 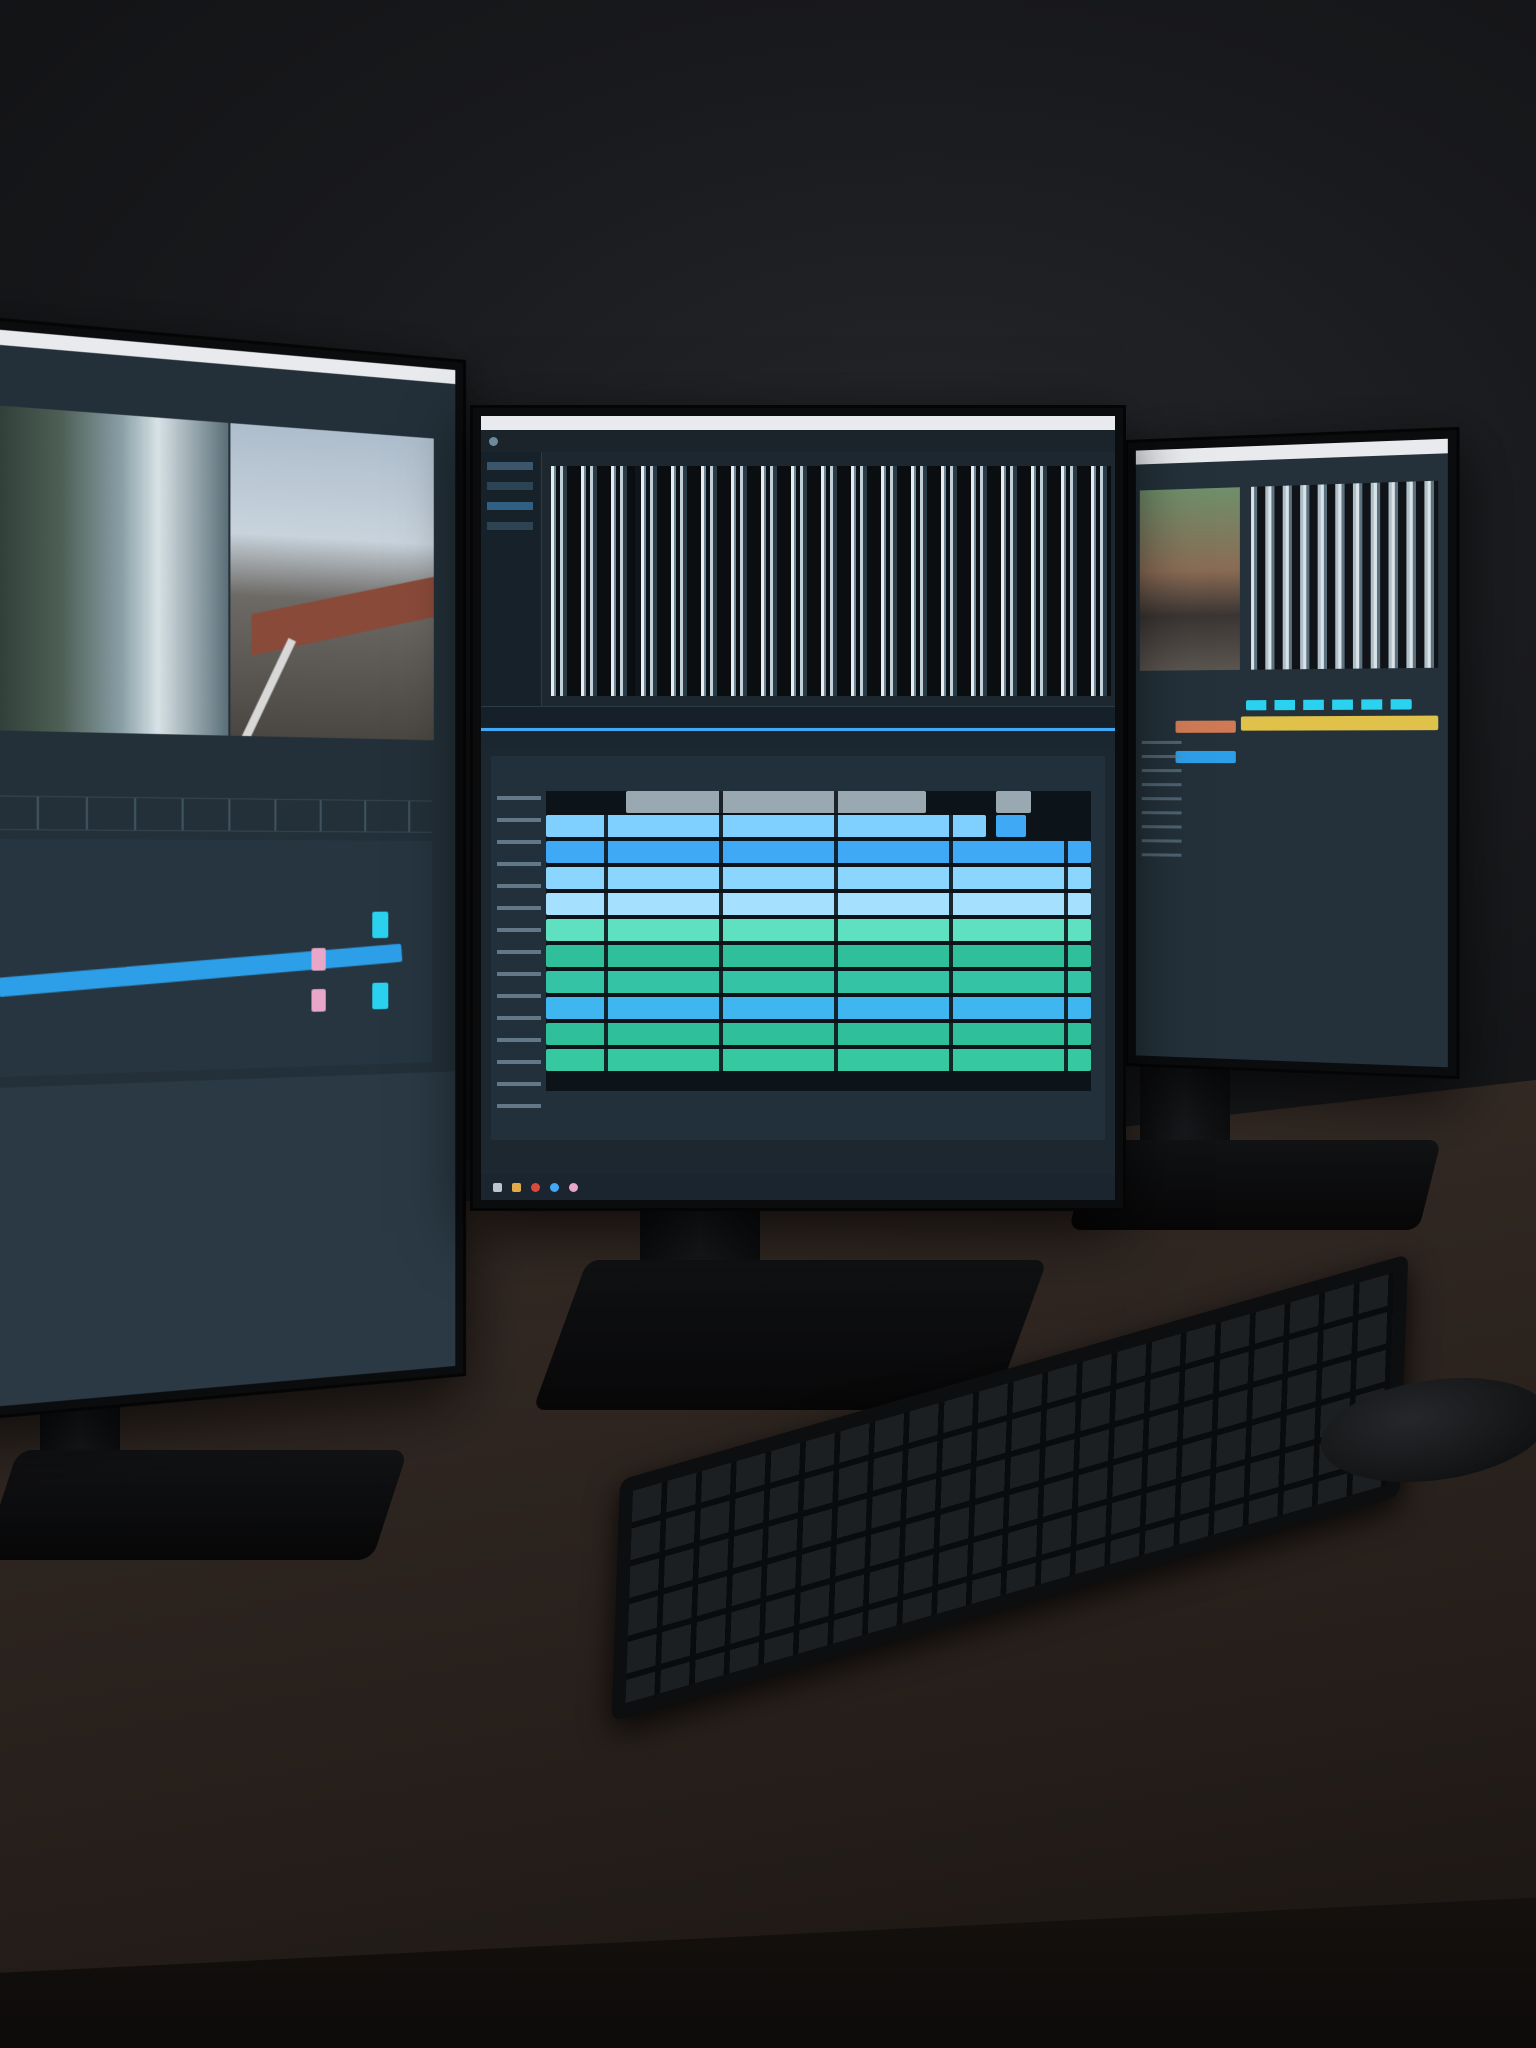 I want to click on center-side-panel, so click(x=511, y=582).